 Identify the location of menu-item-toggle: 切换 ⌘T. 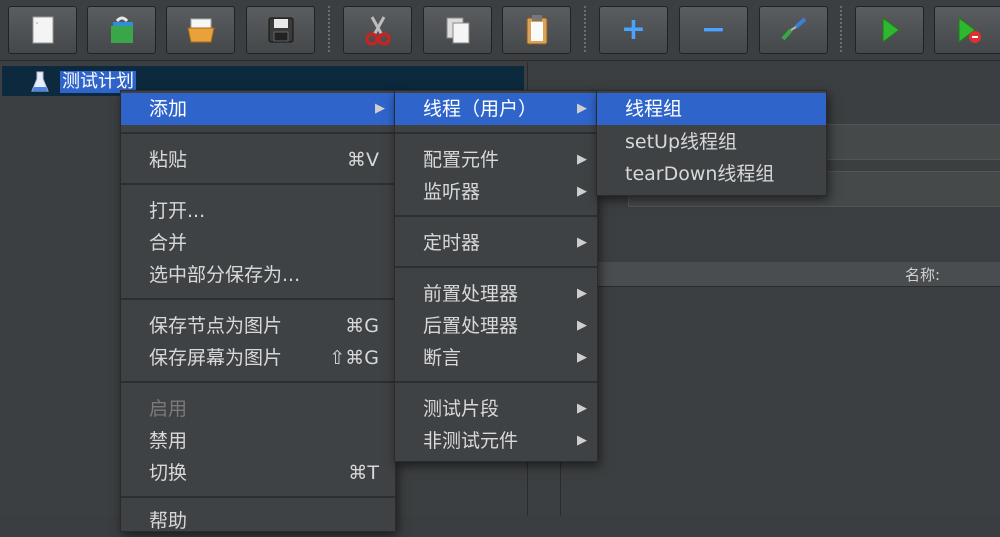
(258, 473).